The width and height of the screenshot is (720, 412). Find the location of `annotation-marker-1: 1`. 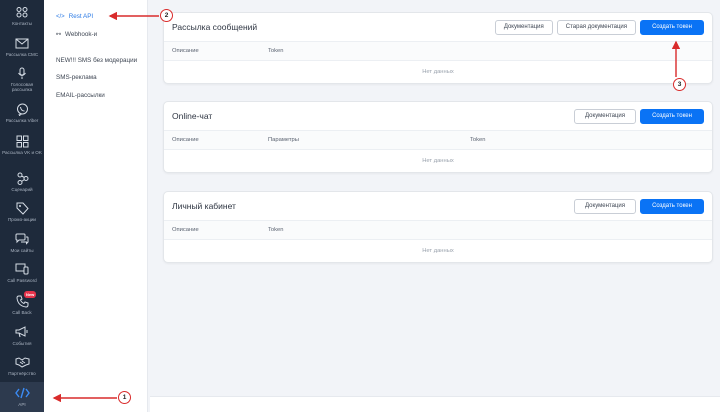

annotation-marker-1: 1 is located at coordinates (124, 397).